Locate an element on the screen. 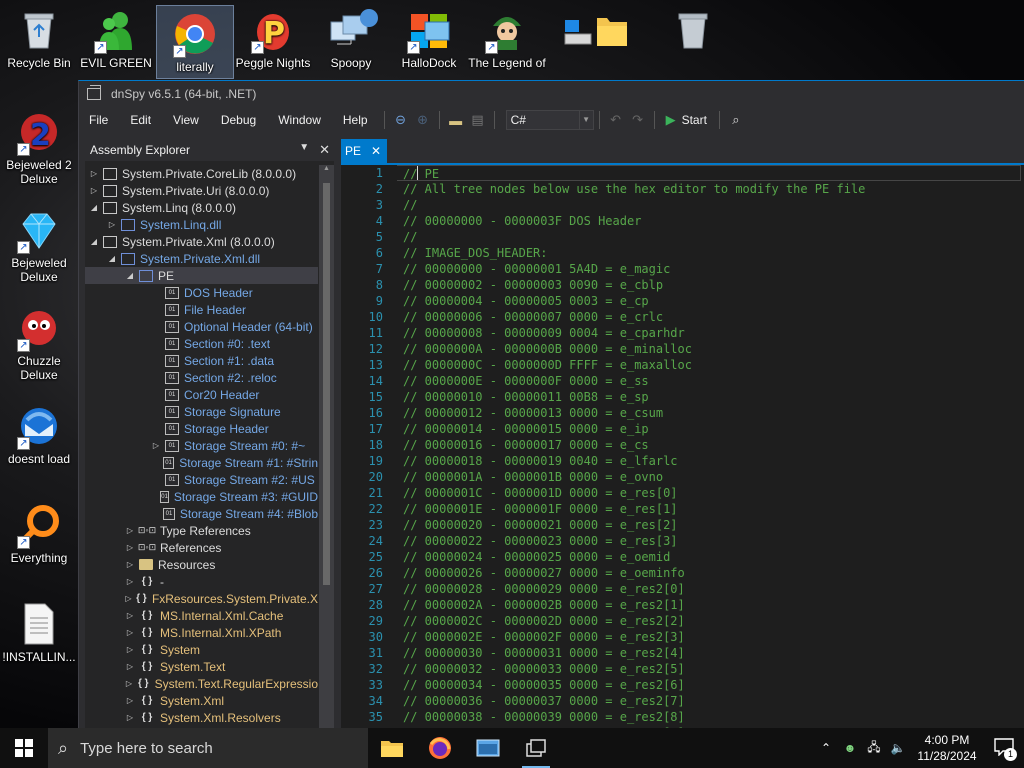 This screenshot has height=768, width=1024. tree-node: ▷ ⊡◦⊡ References is located at coordinates (201, 547).